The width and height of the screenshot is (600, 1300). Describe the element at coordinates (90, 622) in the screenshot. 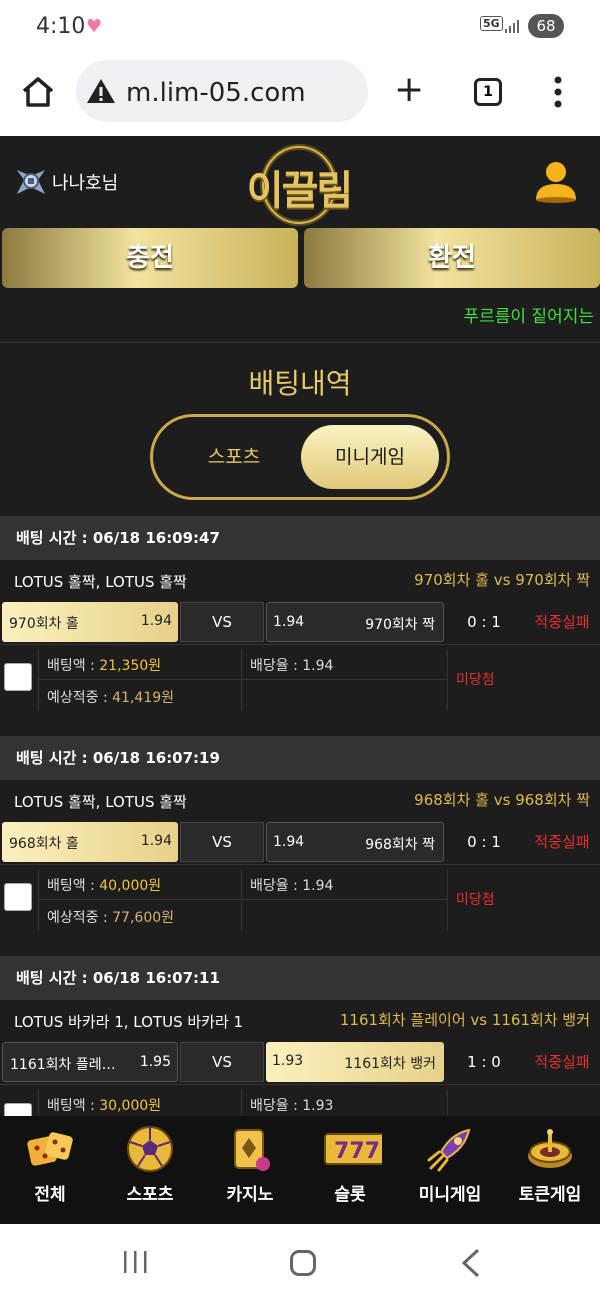

I see `home-pick: 970회차 홀 1.94` at that location.